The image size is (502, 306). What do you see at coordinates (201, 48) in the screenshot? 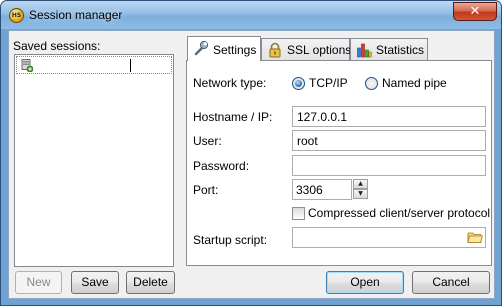
I see `wrench-icon` at bounding box center [201, 48].